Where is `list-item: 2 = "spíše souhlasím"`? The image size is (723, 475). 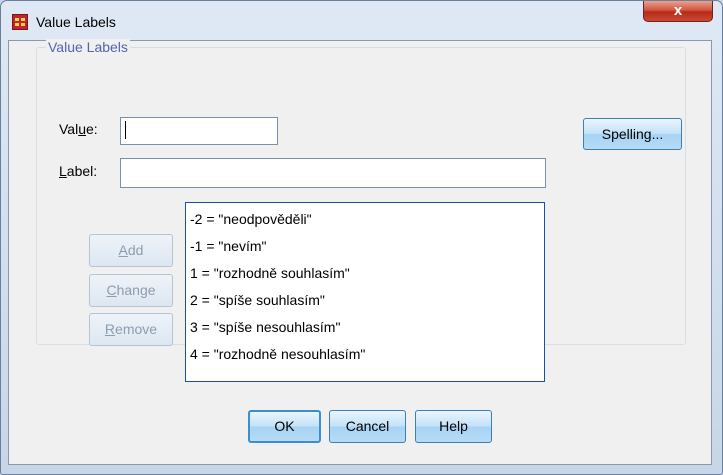
list-item: 2 = "spíše souhlasím" is located at coordinates (257, 300).